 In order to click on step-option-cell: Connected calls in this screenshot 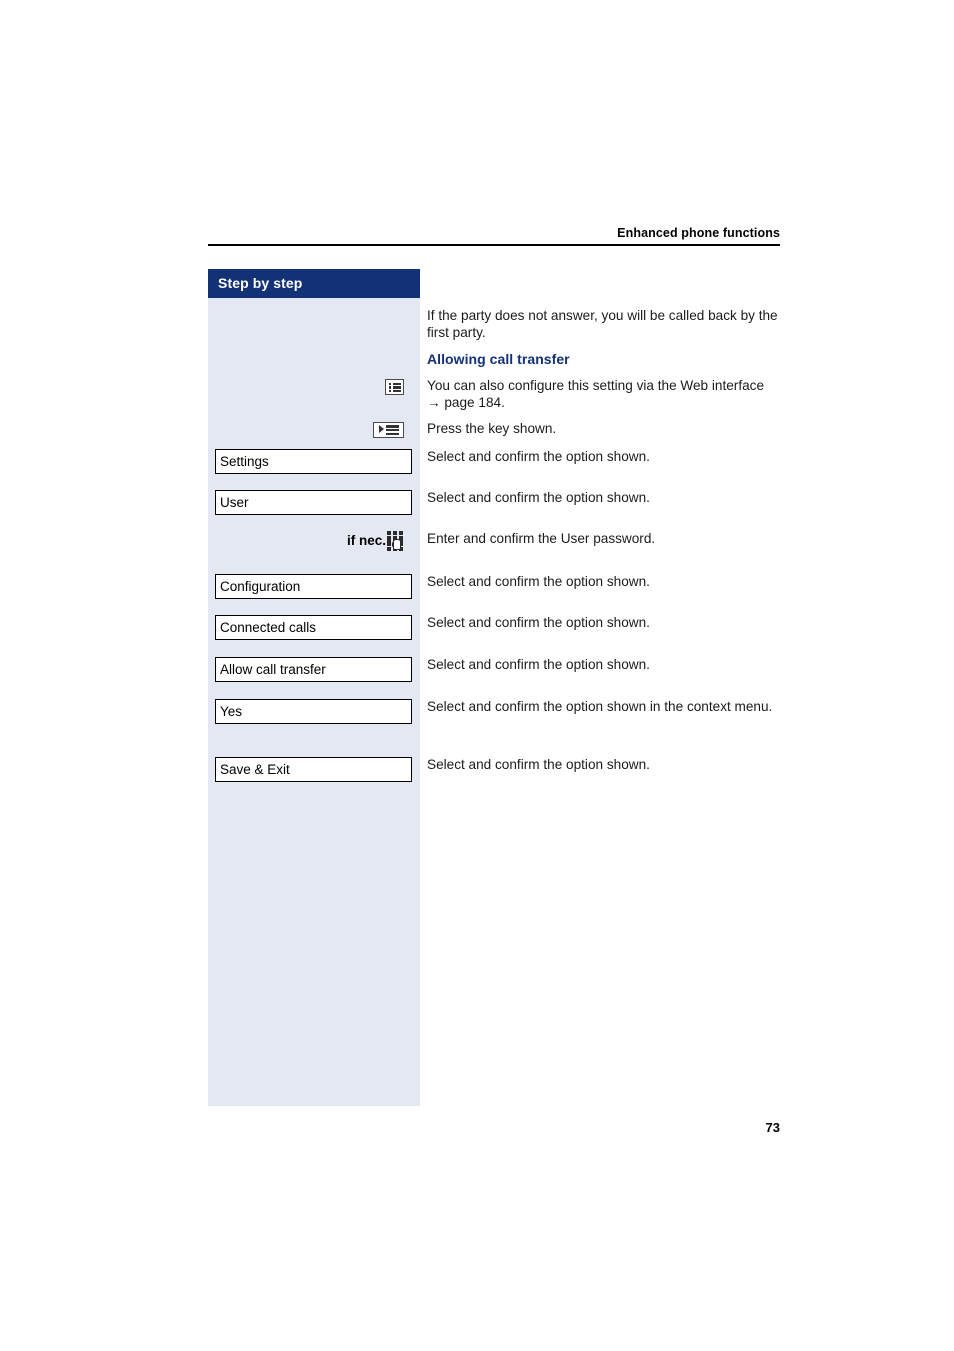, I will do `click(313, 627)`.